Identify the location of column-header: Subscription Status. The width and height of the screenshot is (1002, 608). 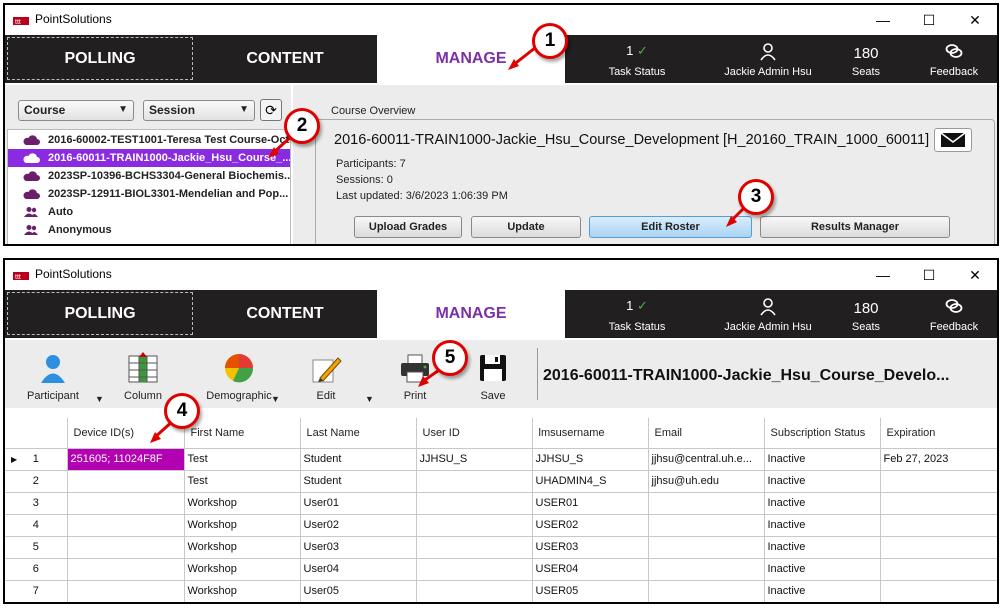
(822, 433).